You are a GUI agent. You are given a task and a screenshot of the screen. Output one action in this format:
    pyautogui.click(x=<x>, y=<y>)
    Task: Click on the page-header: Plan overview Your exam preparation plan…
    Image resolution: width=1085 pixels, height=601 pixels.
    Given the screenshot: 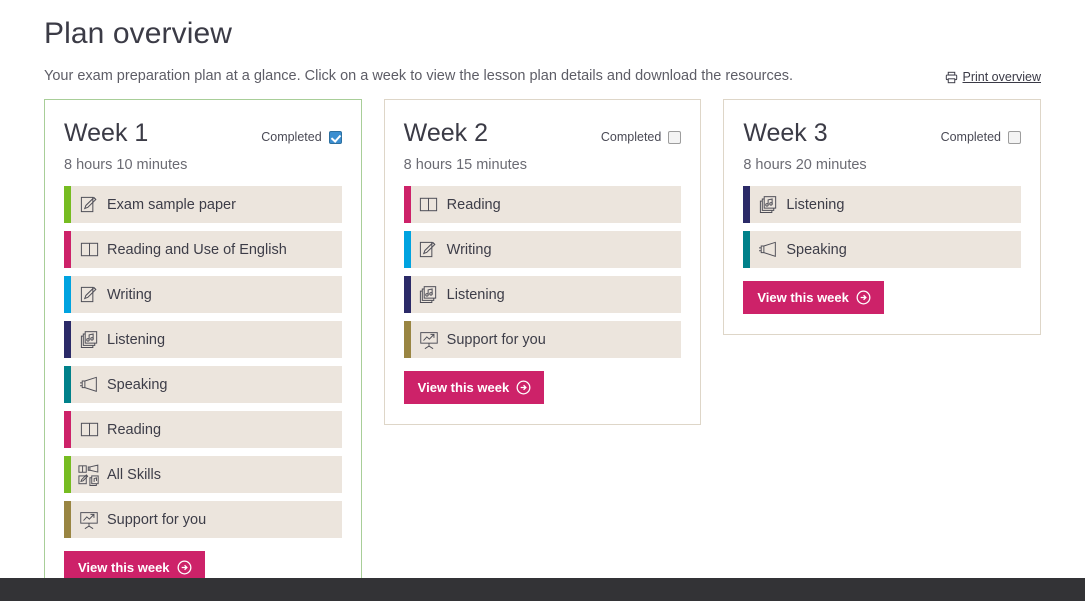 What is the action you would take?
    pyautogui.click(x=542, y=42)
    